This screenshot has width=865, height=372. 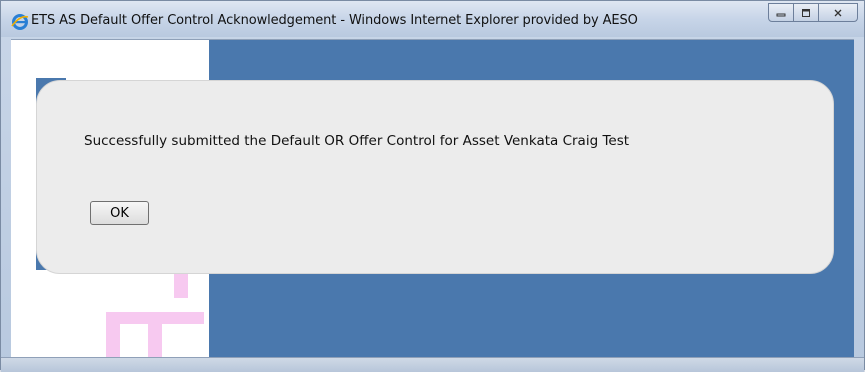 I want to click on caption-buttons, so click(x=813, y=13).